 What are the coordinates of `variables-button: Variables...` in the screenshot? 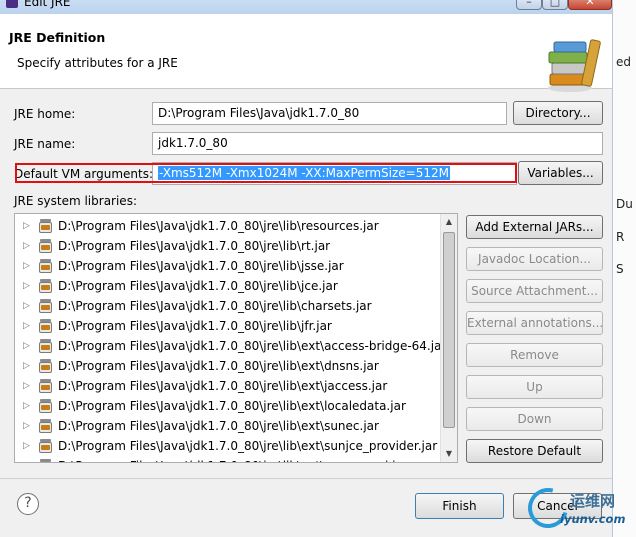 It's located at (560, 173).